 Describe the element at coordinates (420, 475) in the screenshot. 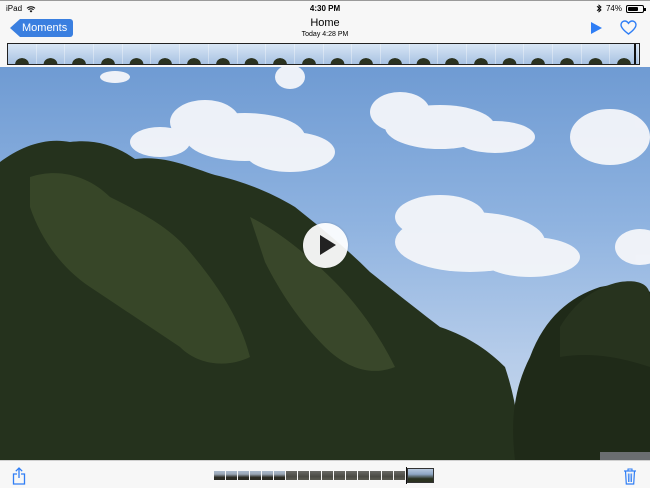

I see `mini-scrubber-current-frame` at that location.